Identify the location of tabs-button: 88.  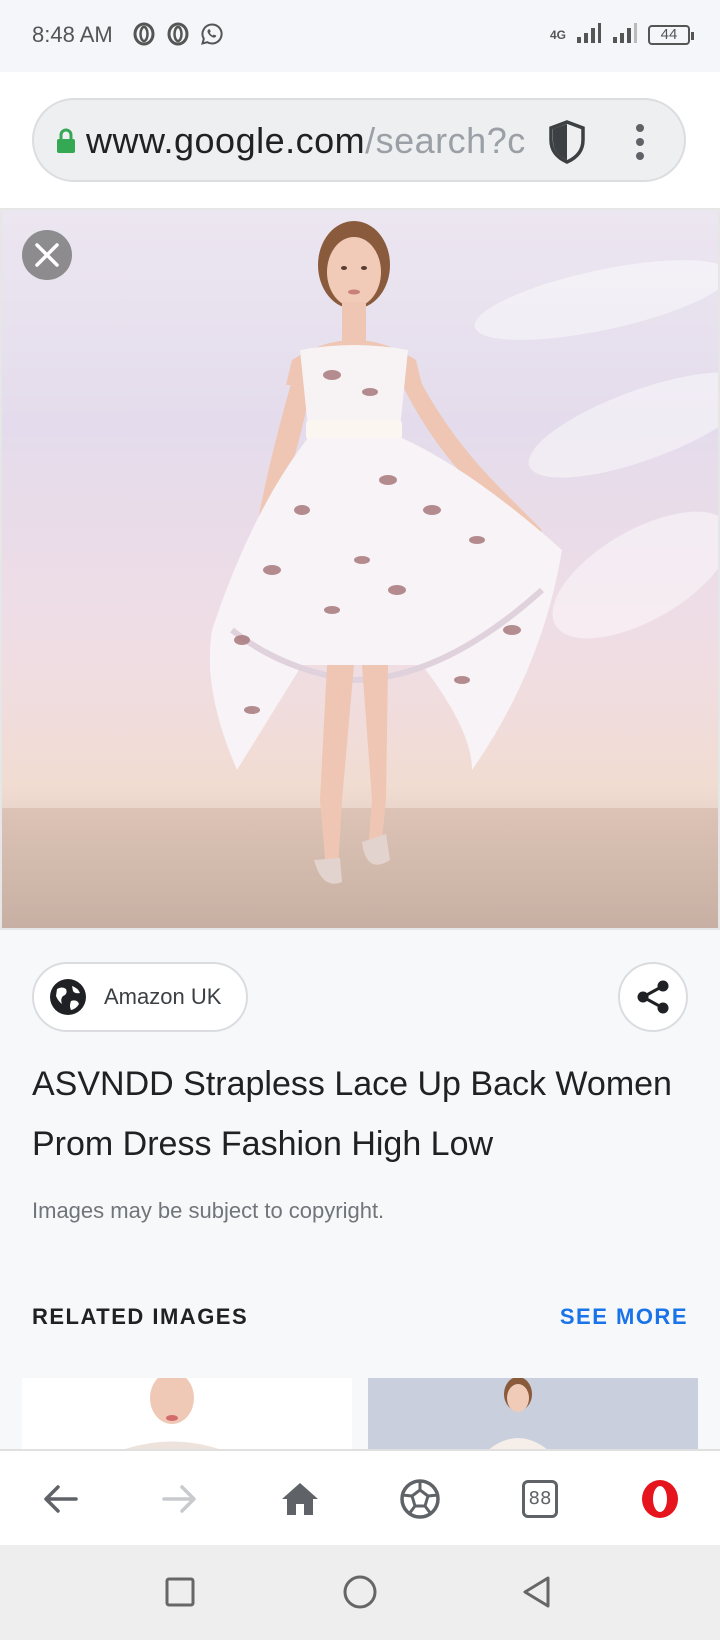
(540, 1499).